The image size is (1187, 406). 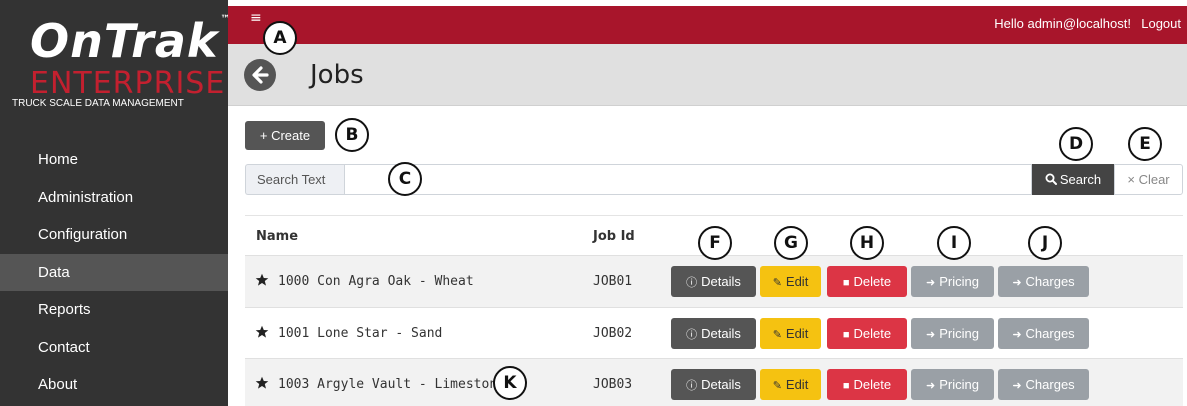 I want to click on search-text-label: Search Text, so click(x=294, y=179).